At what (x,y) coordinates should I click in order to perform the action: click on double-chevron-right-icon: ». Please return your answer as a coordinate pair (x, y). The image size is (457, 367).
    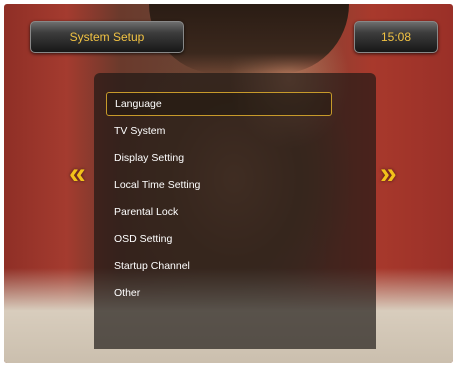
    Looking at the image, I should click on (388, 174).